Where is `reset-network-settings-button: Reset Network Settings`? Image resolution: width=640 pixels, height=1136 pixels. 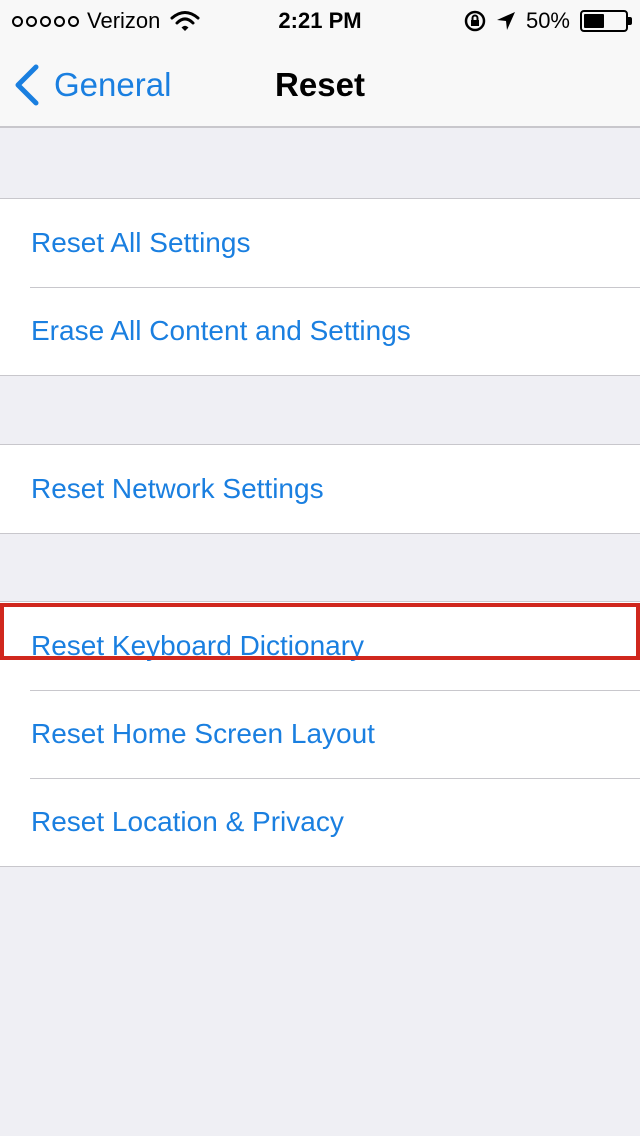
reset-network-settings-button: Reset Network Settings is located at coordinates (320, 489).